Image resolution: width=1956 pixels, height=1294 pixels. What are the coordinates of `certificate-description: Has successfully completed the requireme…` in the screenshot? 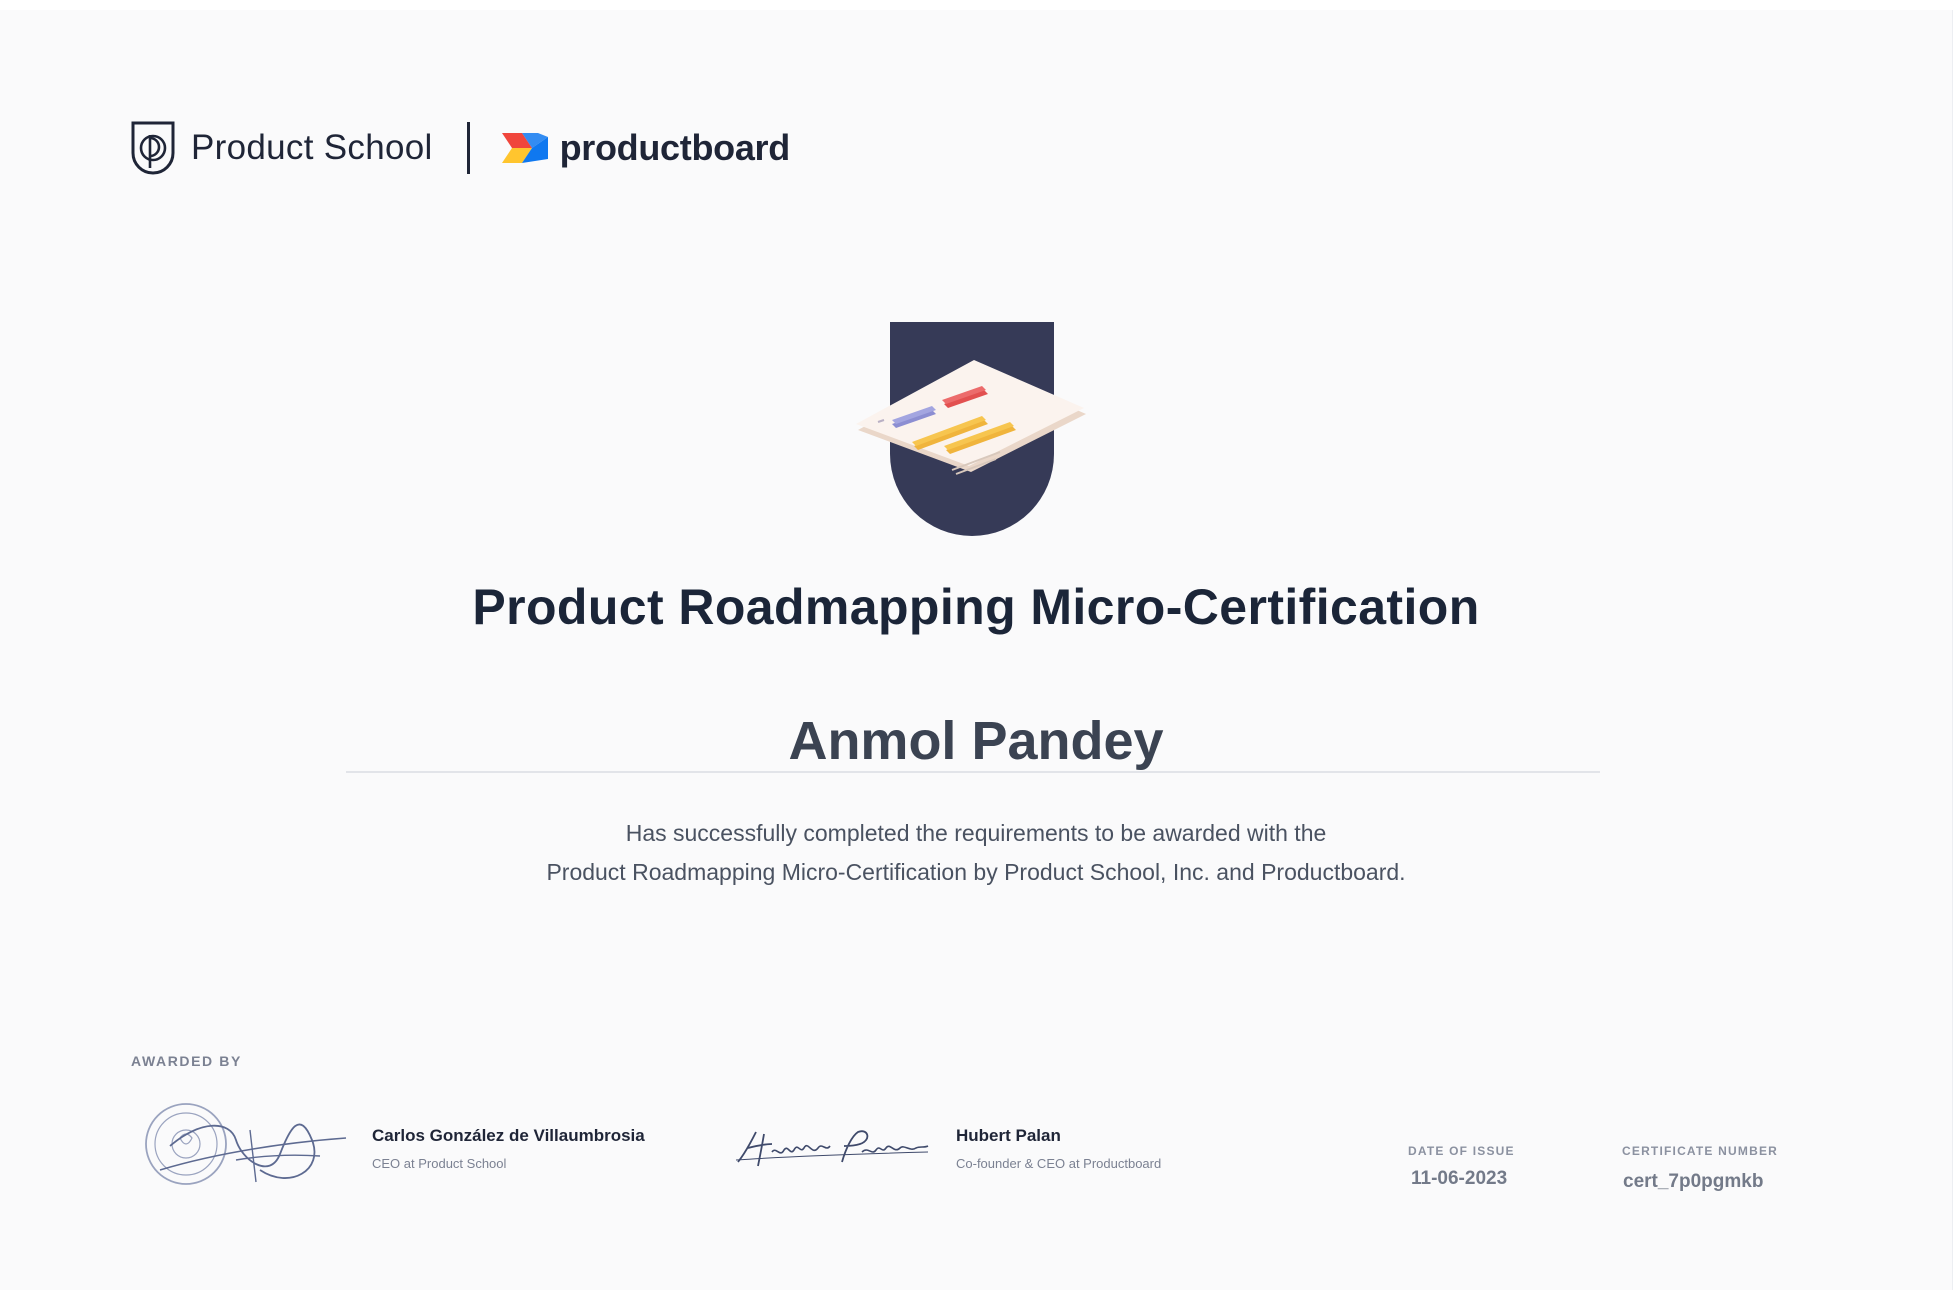 It's located at (976, 853).